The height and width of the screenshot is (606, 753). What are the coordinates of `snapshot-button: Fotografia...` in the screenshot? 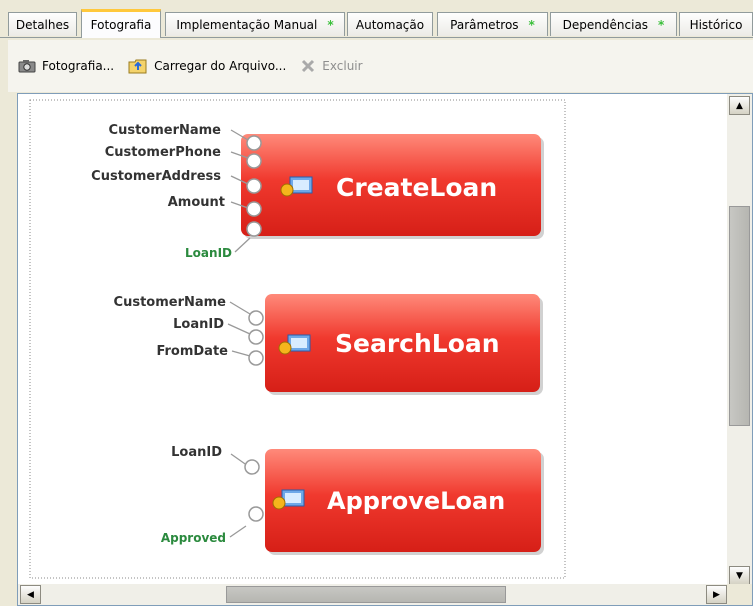 It's located at (66, 66).